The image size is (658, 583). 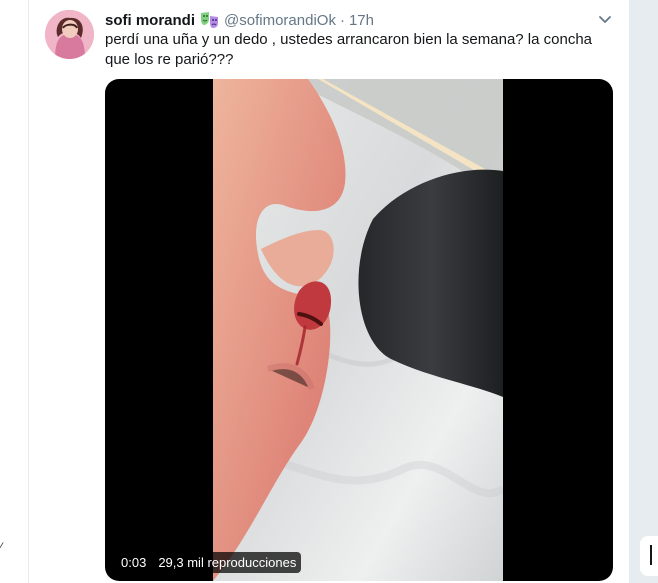 I want to click on right-card-mark, so click(x=651, y=555).